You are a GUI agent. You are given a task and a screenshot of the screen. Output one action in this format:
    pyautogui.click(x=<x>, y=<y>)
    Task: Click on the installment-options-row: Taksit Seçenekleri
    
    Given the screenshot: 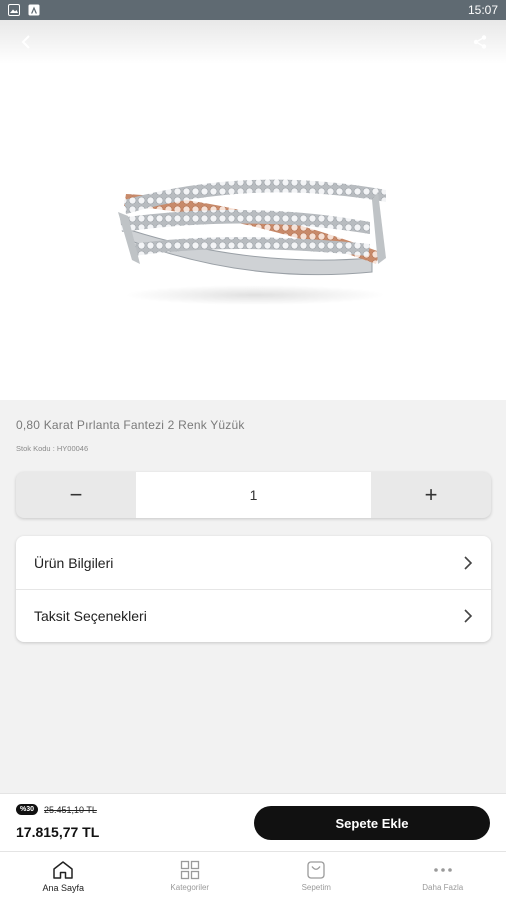 What is the action you would take?
    pyautogui.click(x=253, y=615)
    